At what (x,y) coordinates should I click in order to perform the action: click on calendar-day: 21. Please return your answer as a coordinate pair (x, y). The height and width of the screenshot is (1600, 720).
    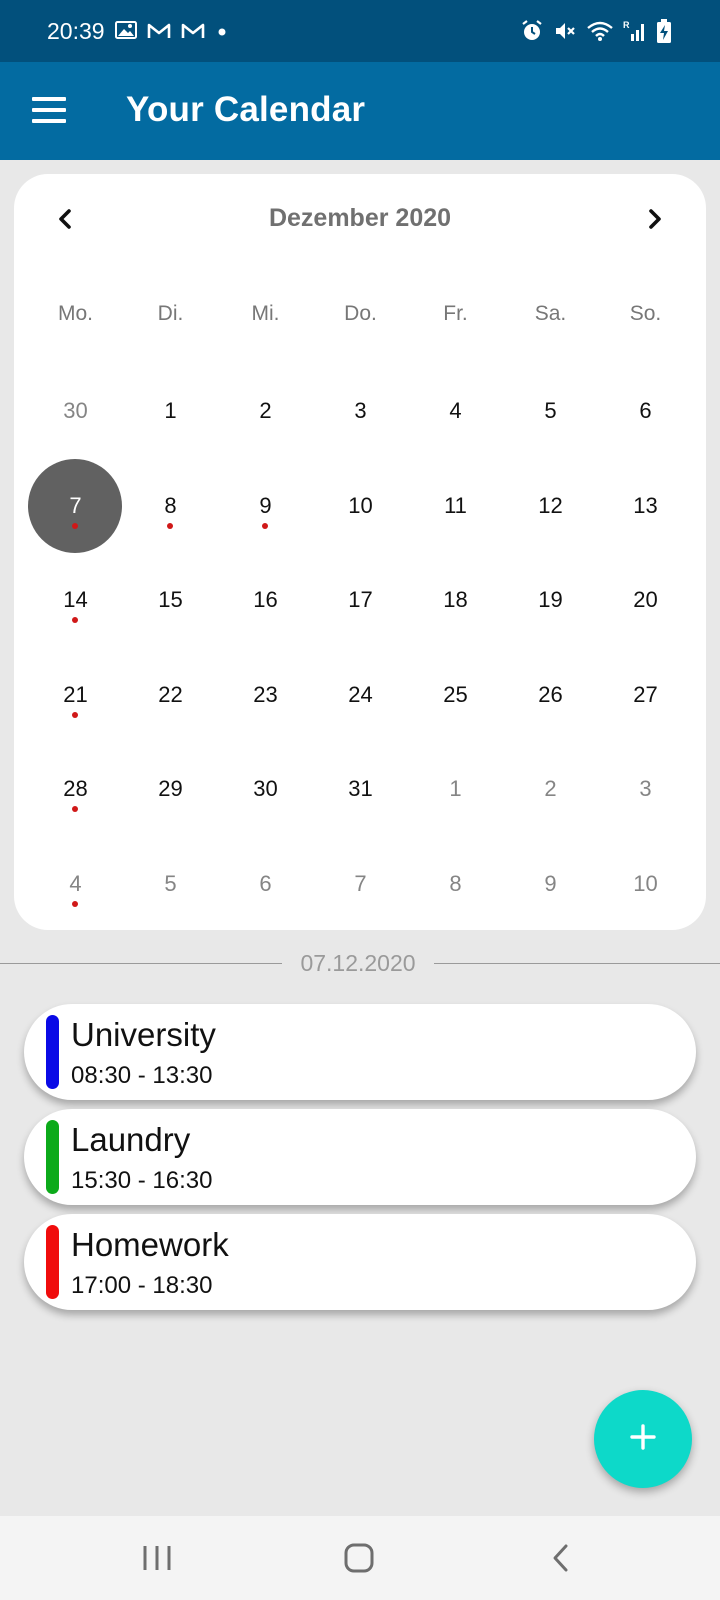
    Looking at the image, I should click on (75, 695).